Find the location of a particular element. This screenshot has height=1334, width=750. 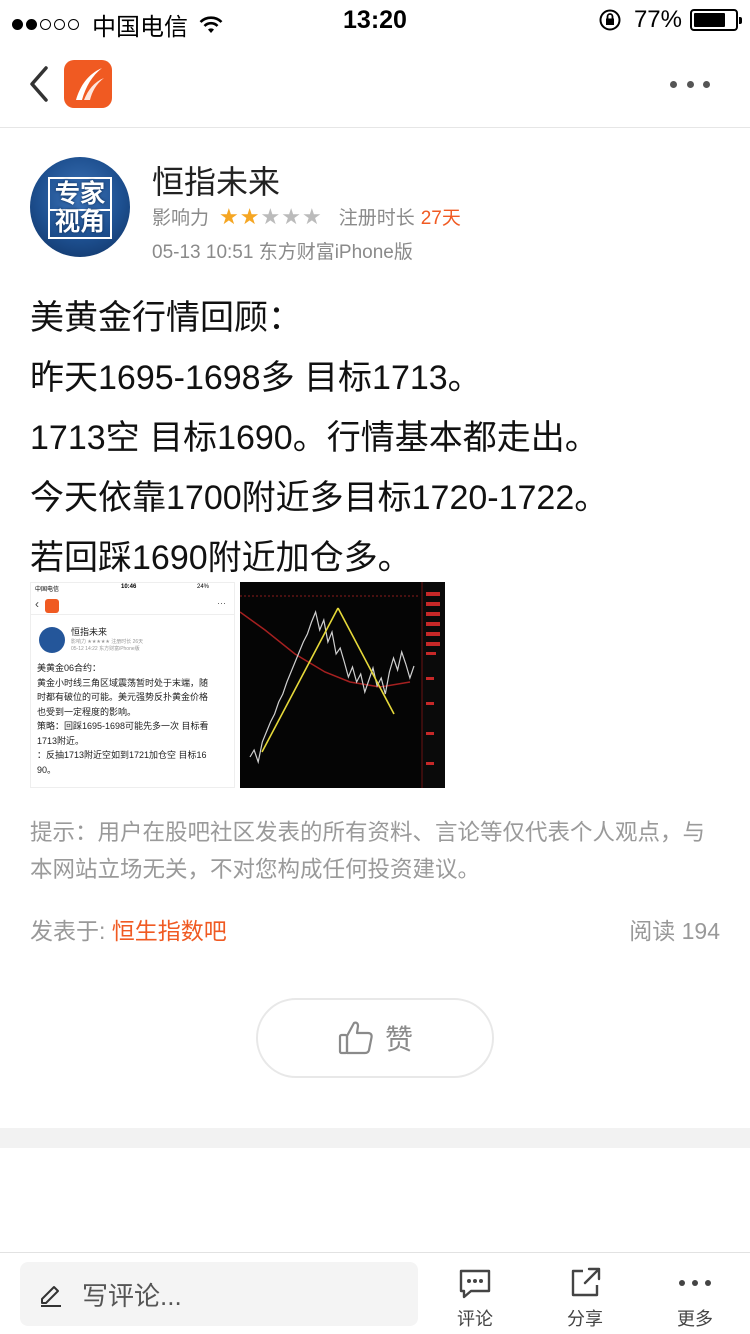

thumb-carrier: 中国电信 is located at coordinates (47, 590).